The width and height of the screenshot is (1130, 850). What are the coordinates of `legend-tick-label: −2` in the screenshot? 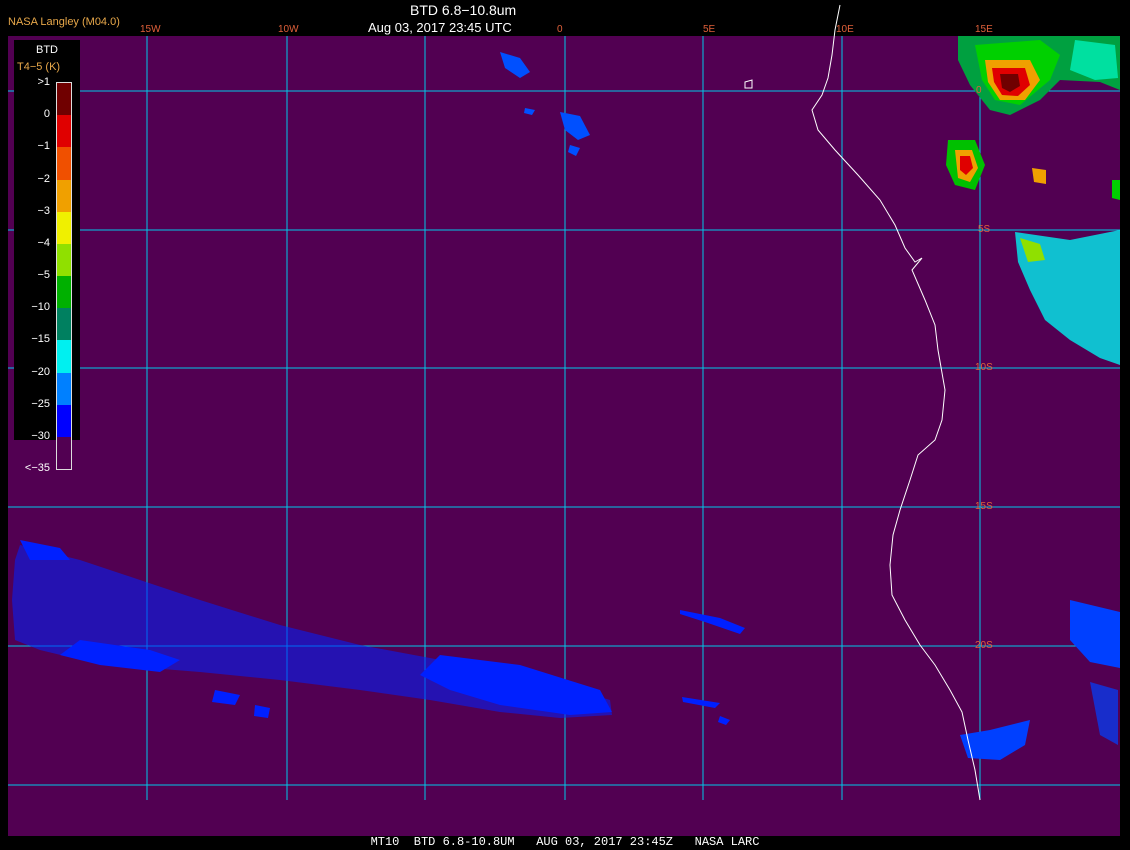 It's located at (43, 178).